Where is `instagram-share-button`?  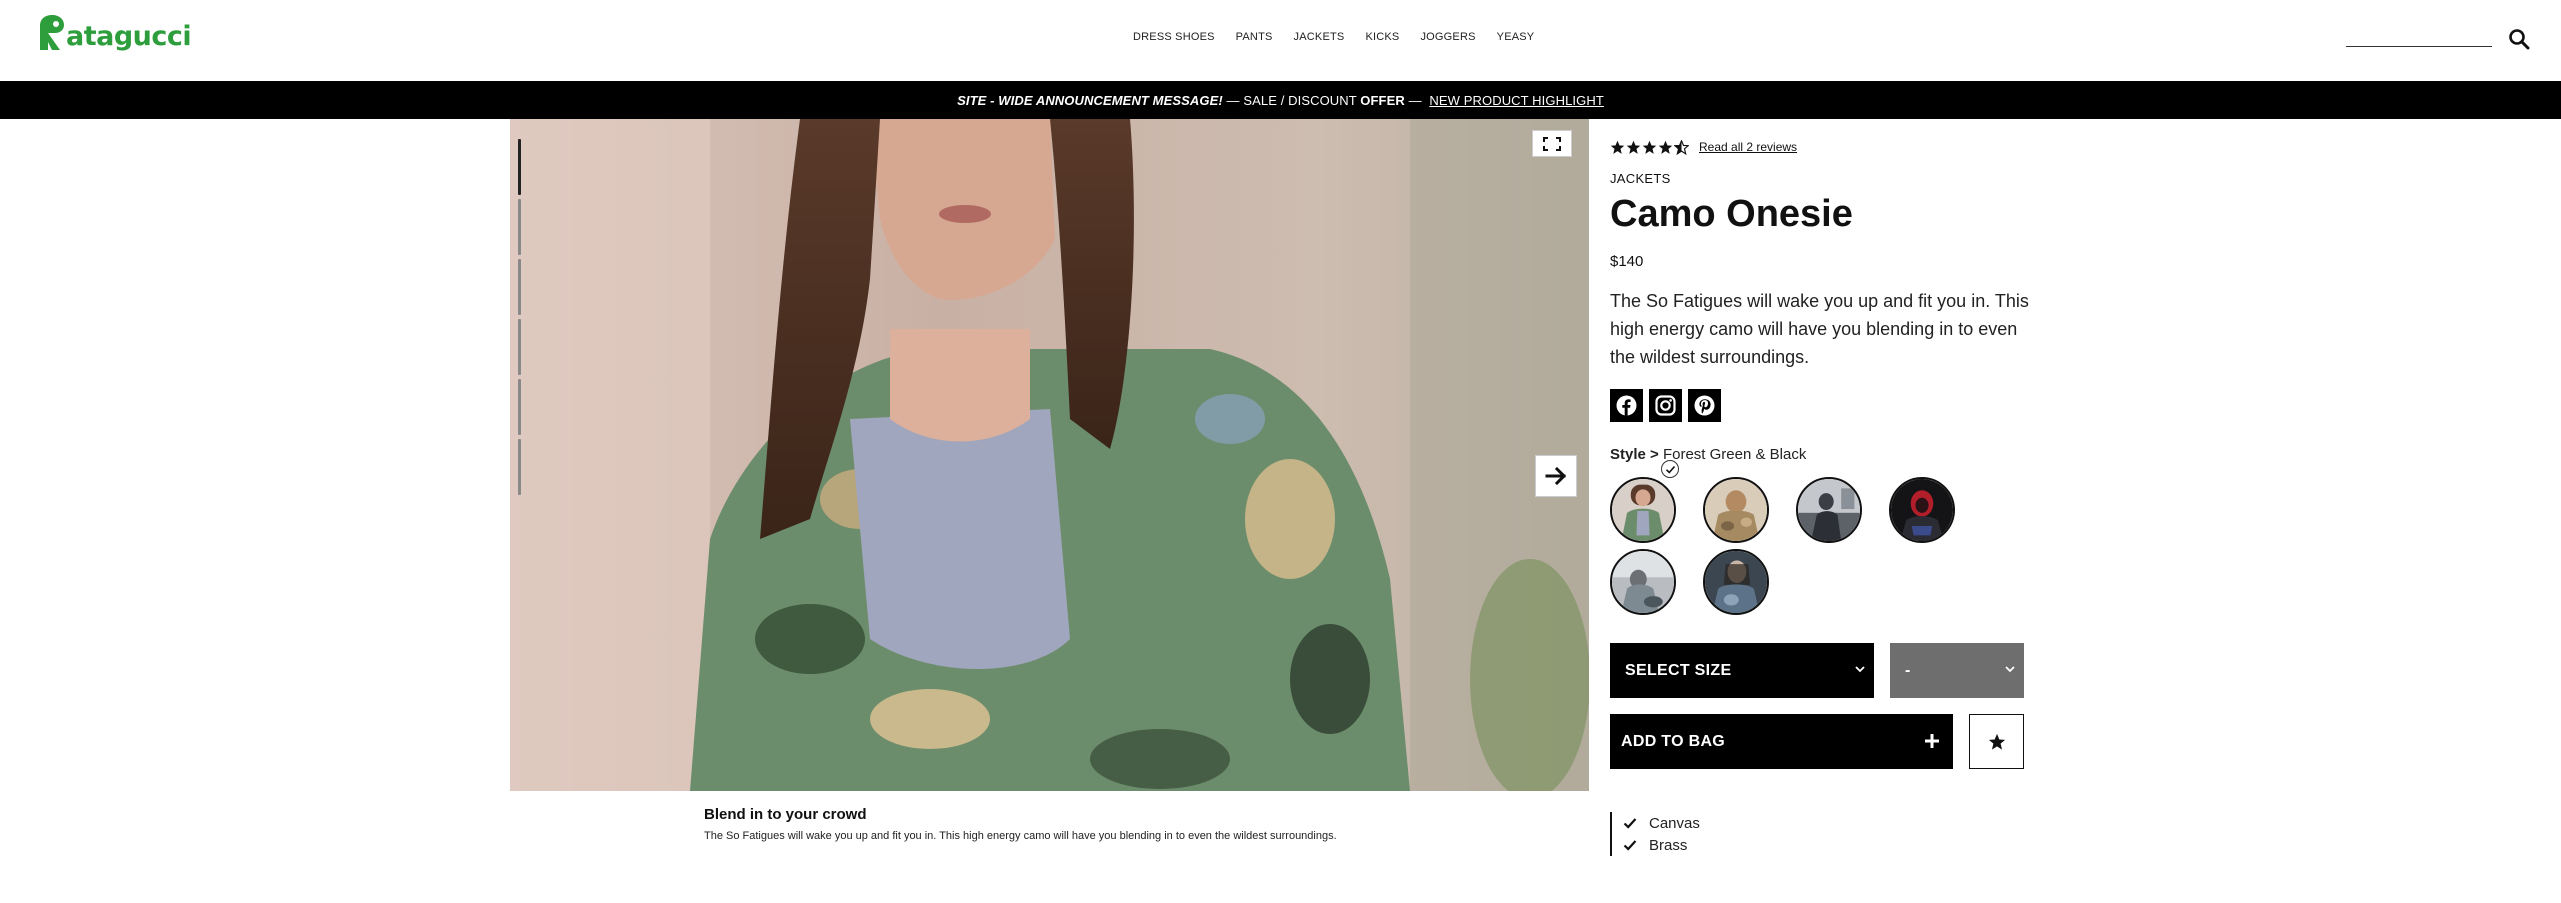 instagram-share-button is located at coordinates (1665, 405).